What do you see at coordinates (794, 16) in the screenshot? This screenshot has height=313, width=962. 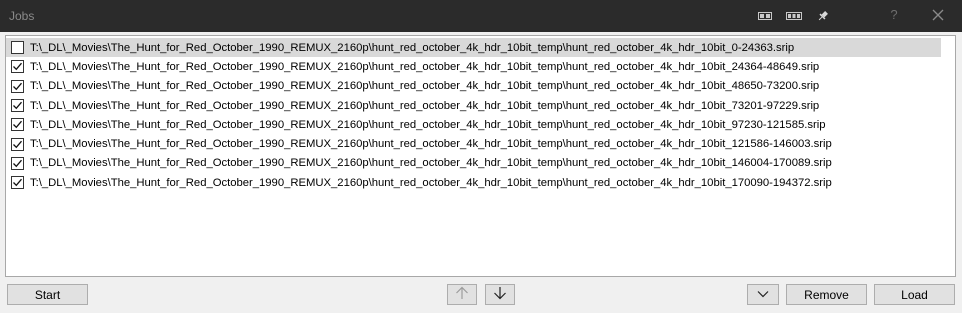 I see `layout-columns-icon` at bounding box center [794, 16].